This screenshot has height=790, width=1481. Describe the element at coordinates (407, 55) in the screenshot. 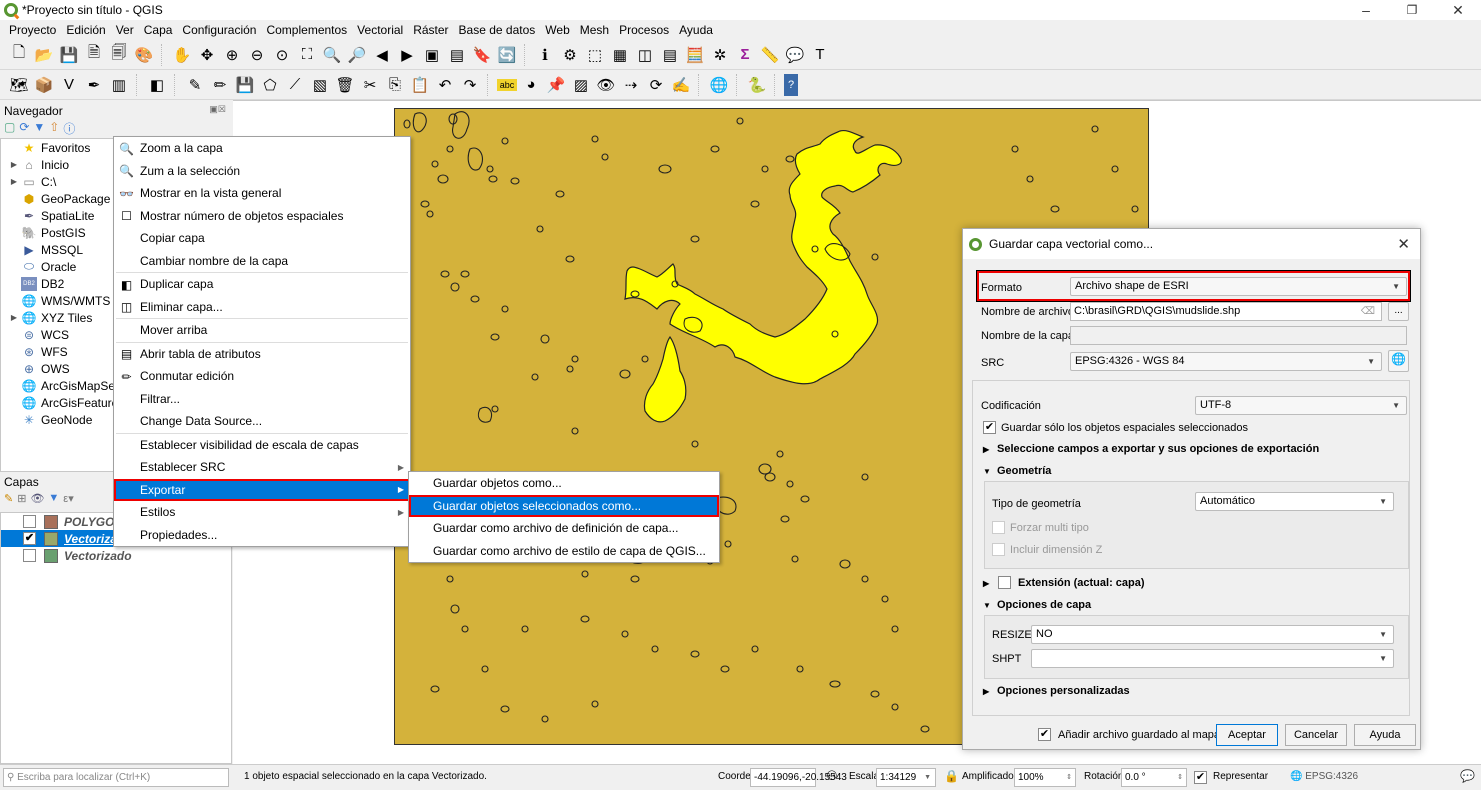

I see `zoom-next-icon: ▶` at that location.